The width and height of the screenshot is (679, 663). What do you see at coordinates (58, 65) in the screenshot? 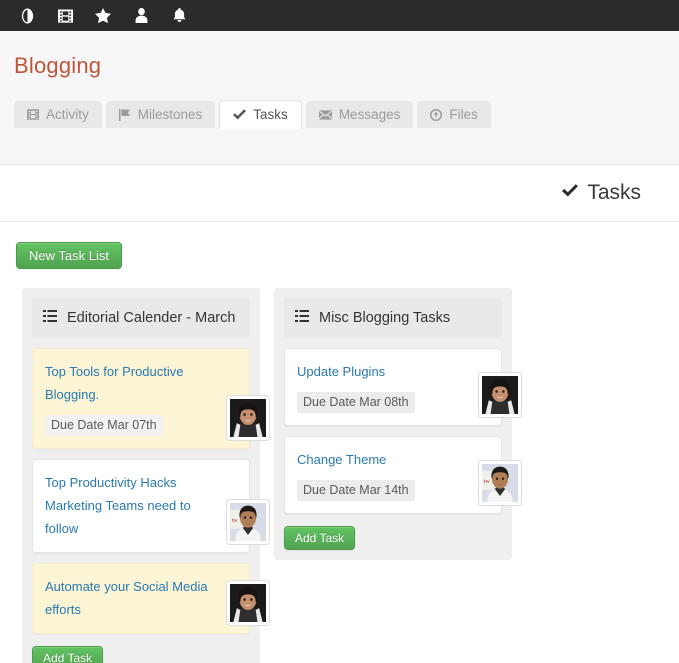
I see `page-title: Blogging` at bounding box center [58, 65].